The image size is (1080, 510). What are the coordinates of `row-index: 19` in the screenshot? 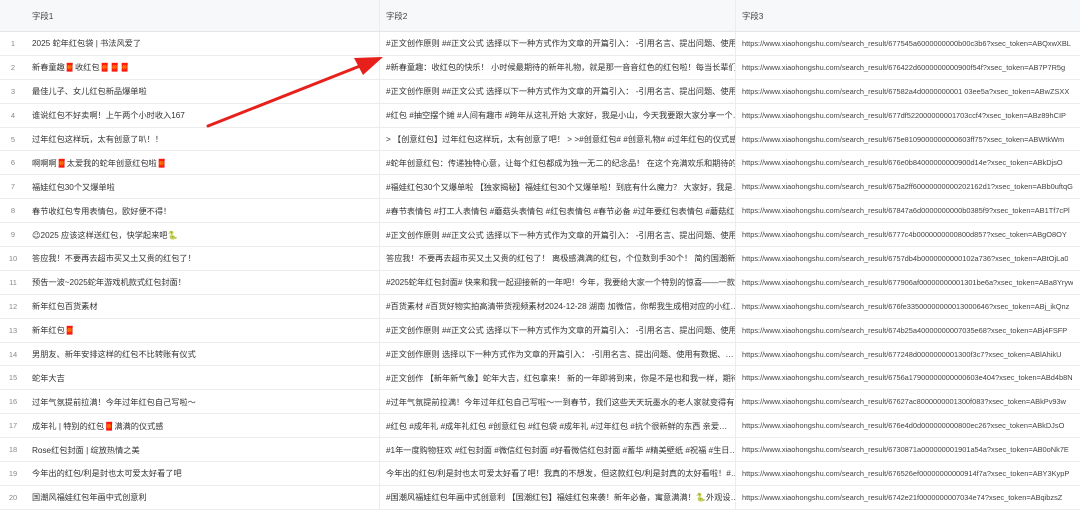 It's located at (13, 473).